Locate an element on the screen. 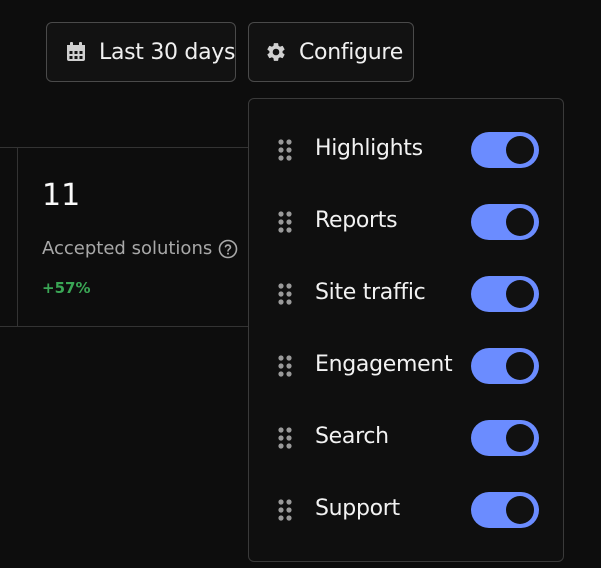 The width and height of the screenshot is (601, 568). date-range-label: Last 30 days is located at coordinates (167, 52).